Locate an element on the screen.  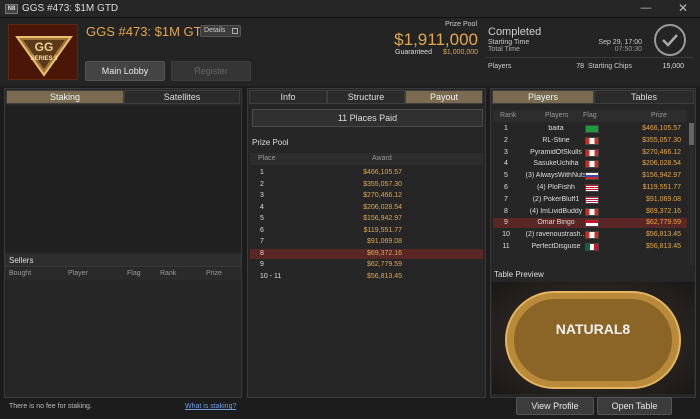
payout-award: $91,069.08 is located at coordinates (384, 241).